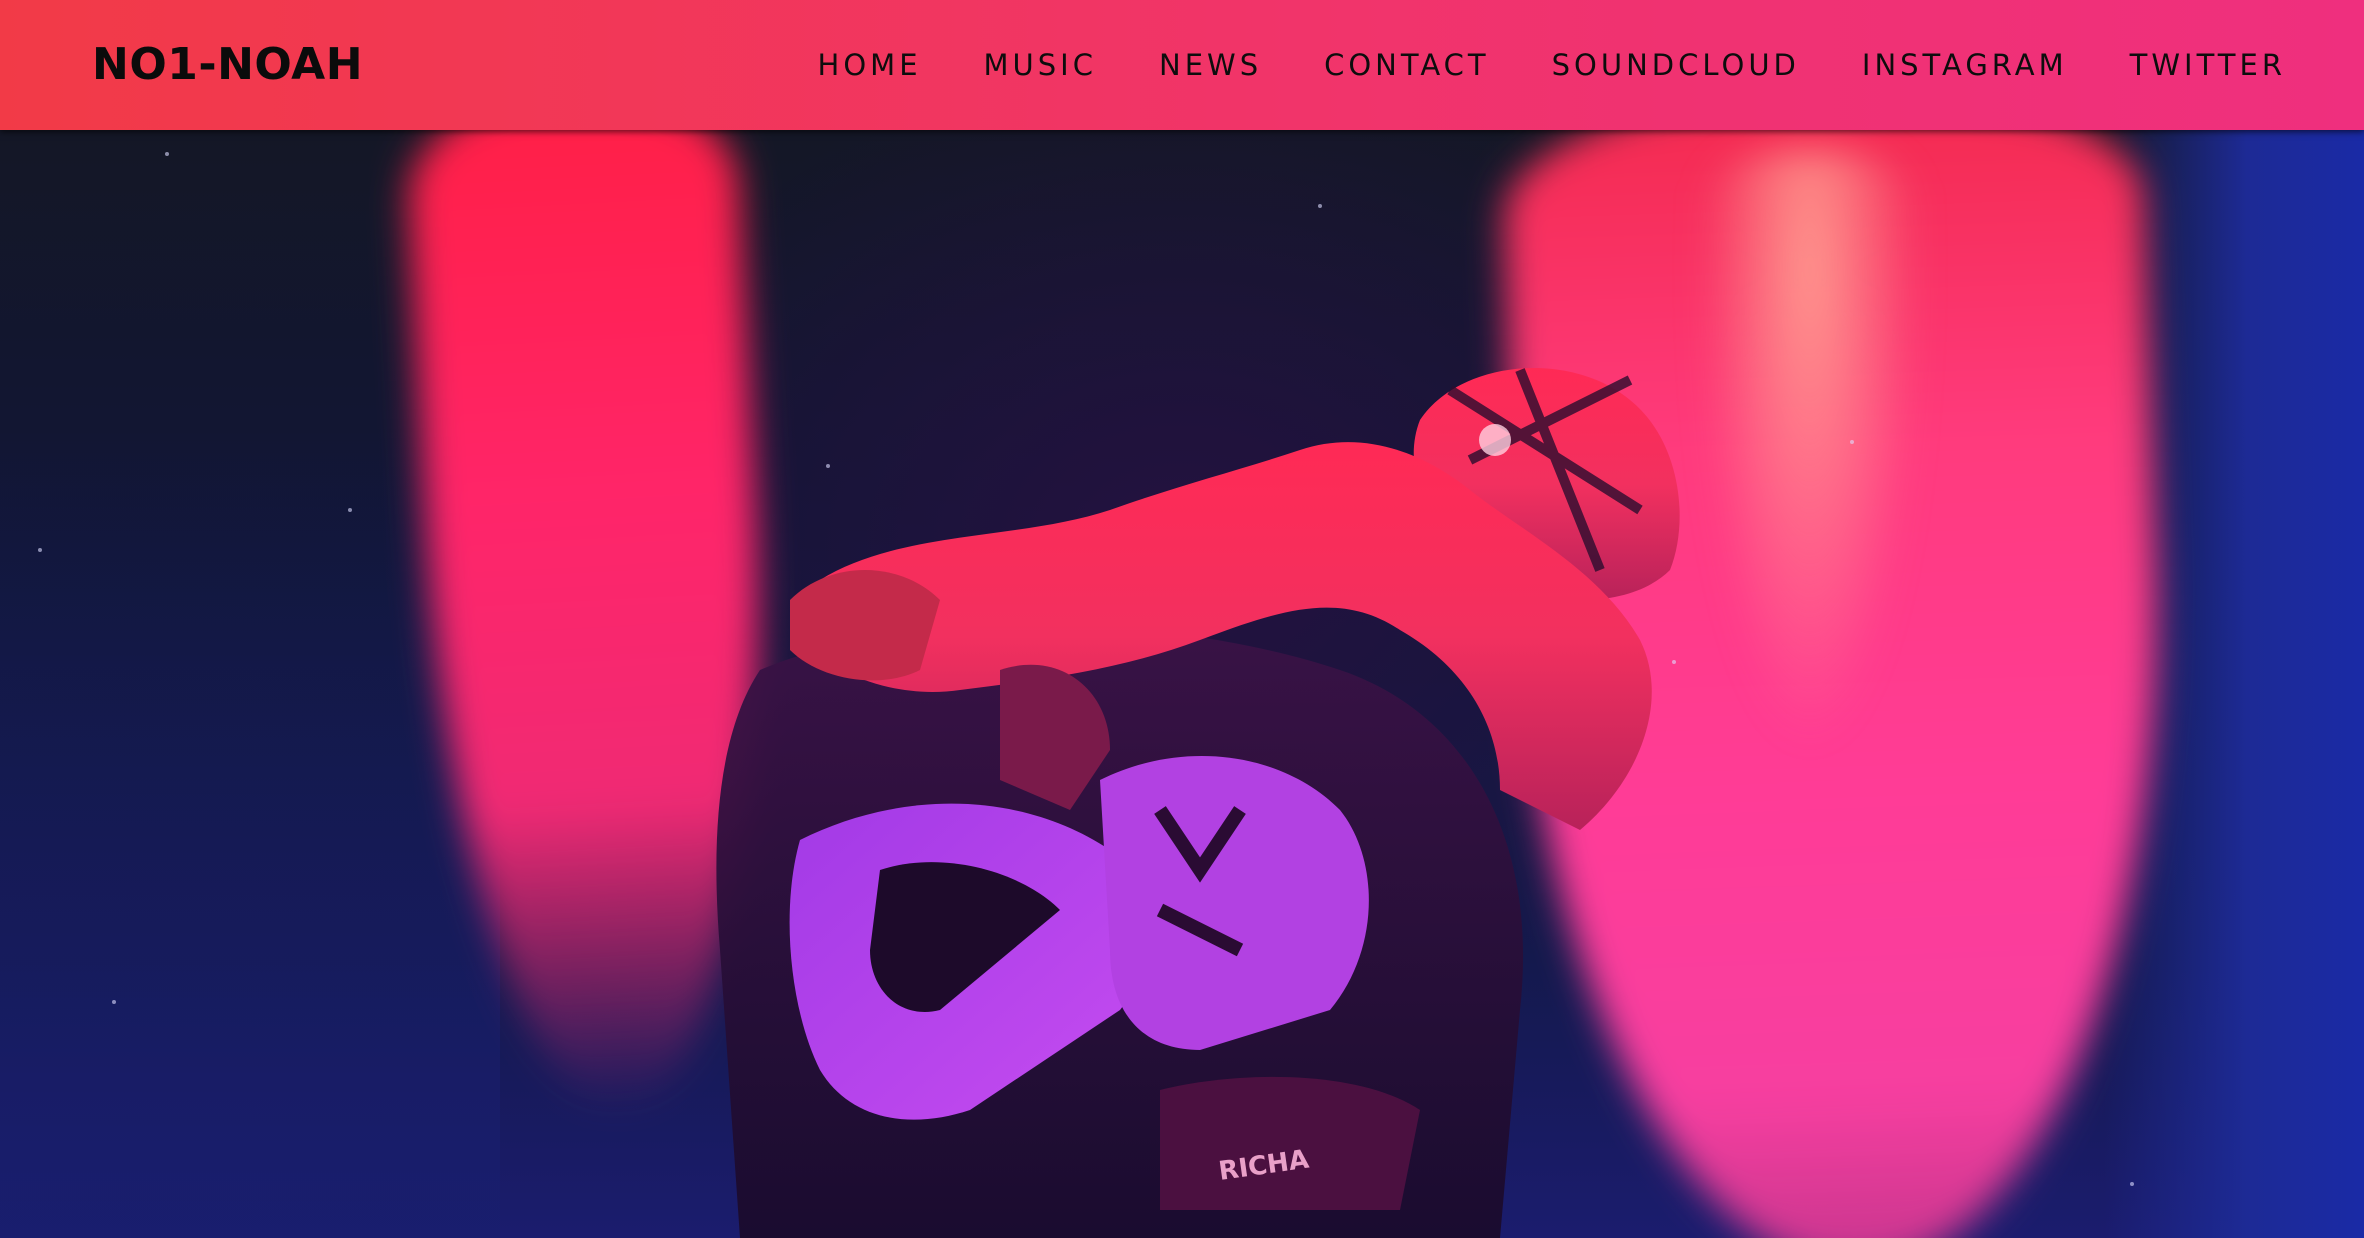  What do you see at coordinates (227, 65) in the screenshot?
I see `site-logo: NO1-NOAH` at bounding box center [227, 65].